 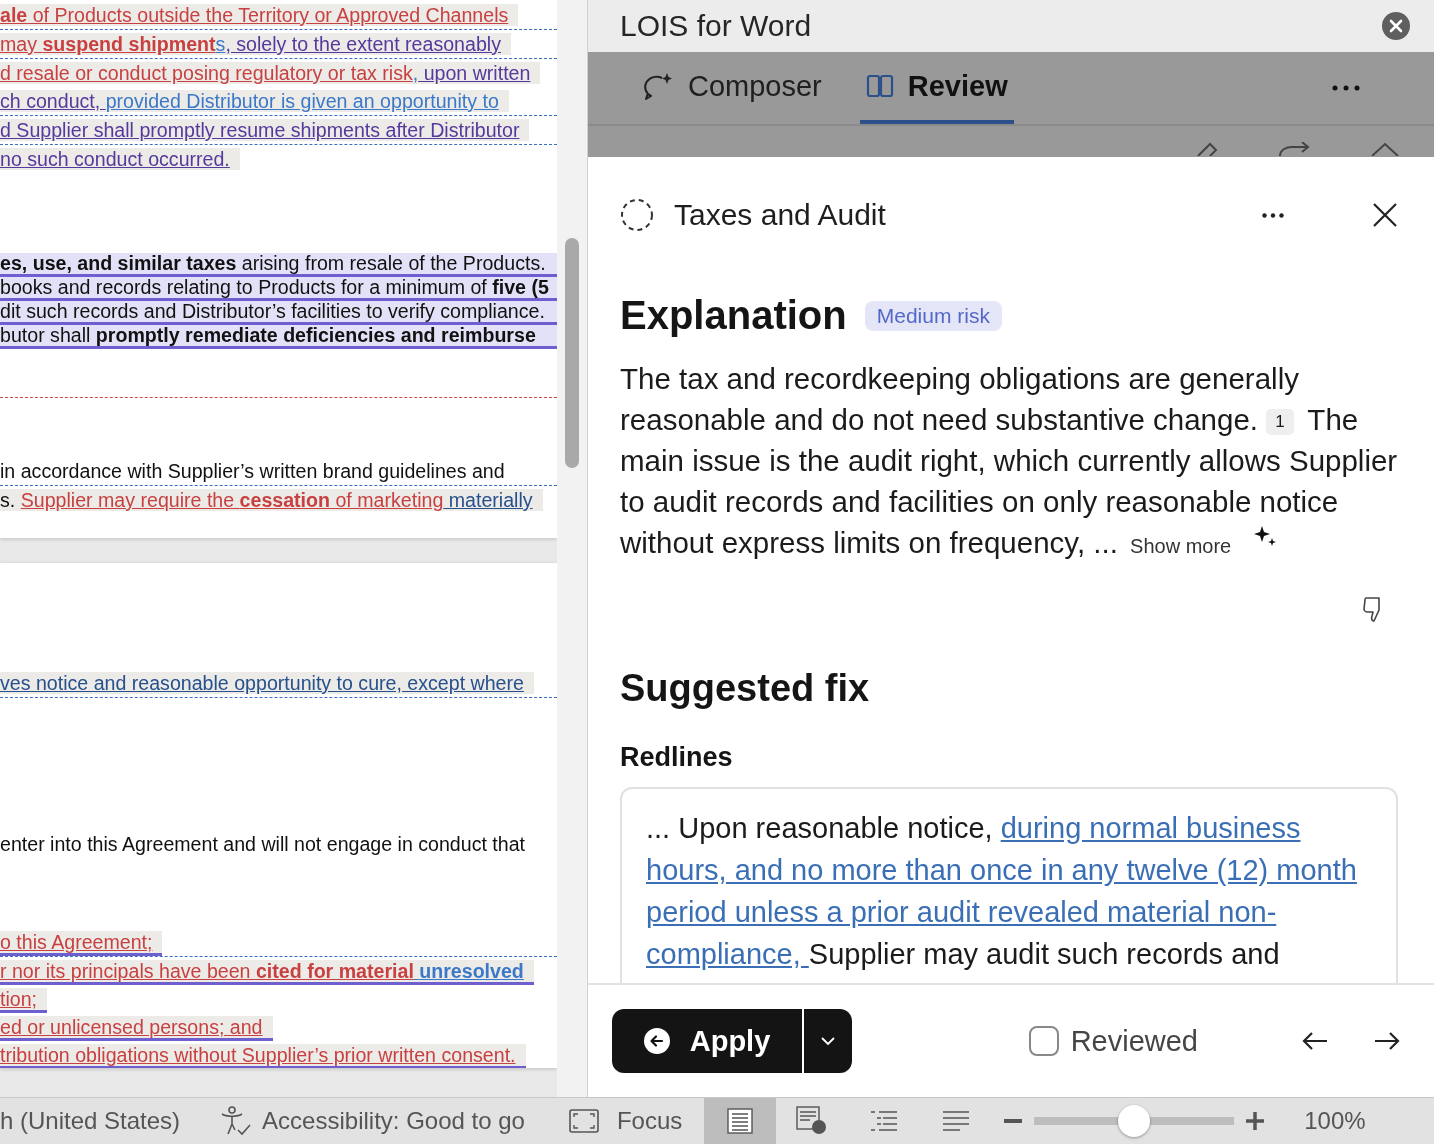 I want to click on zoom-in-icon, so click(x=1255, y=1121).